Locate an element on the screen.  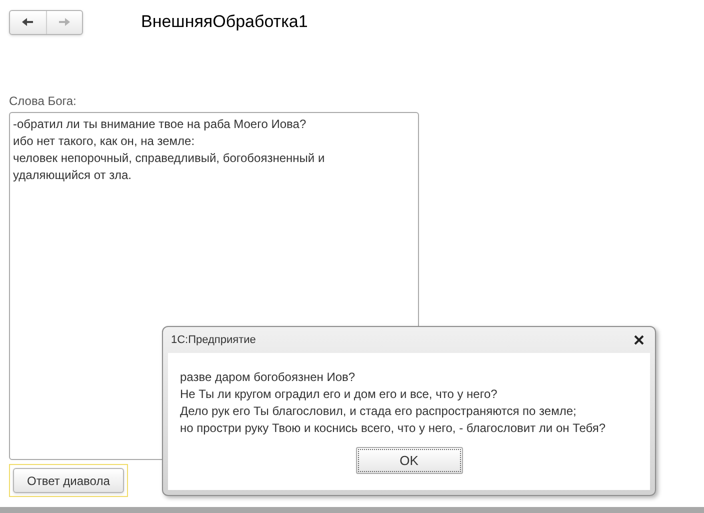
back-arrow-icon is located at coordinates (28, 22).